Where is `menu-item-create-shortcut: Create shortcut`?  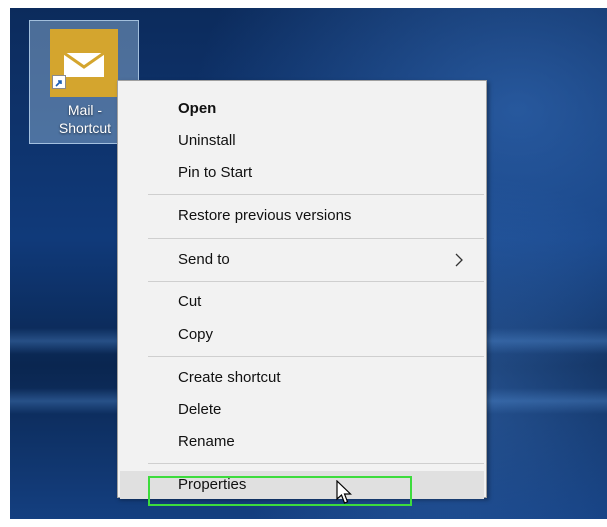
menu-item-create-shortcut: Create shortcut is located at coordinates (302, 378).